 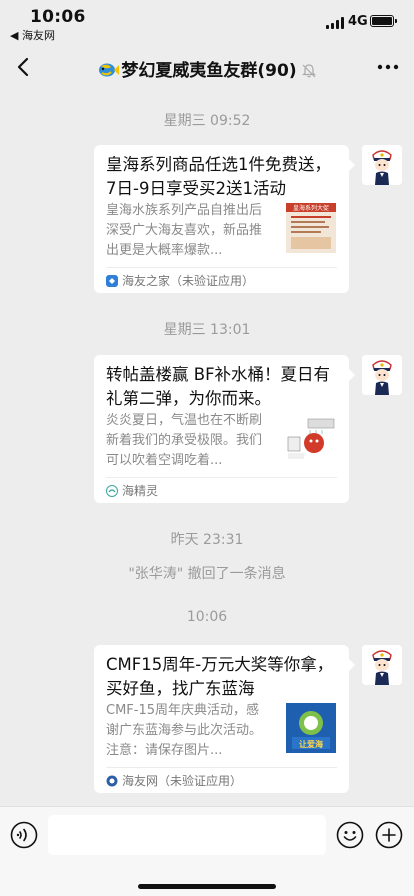 I want to click on network-type: 4G, so click(x=358, y=21).